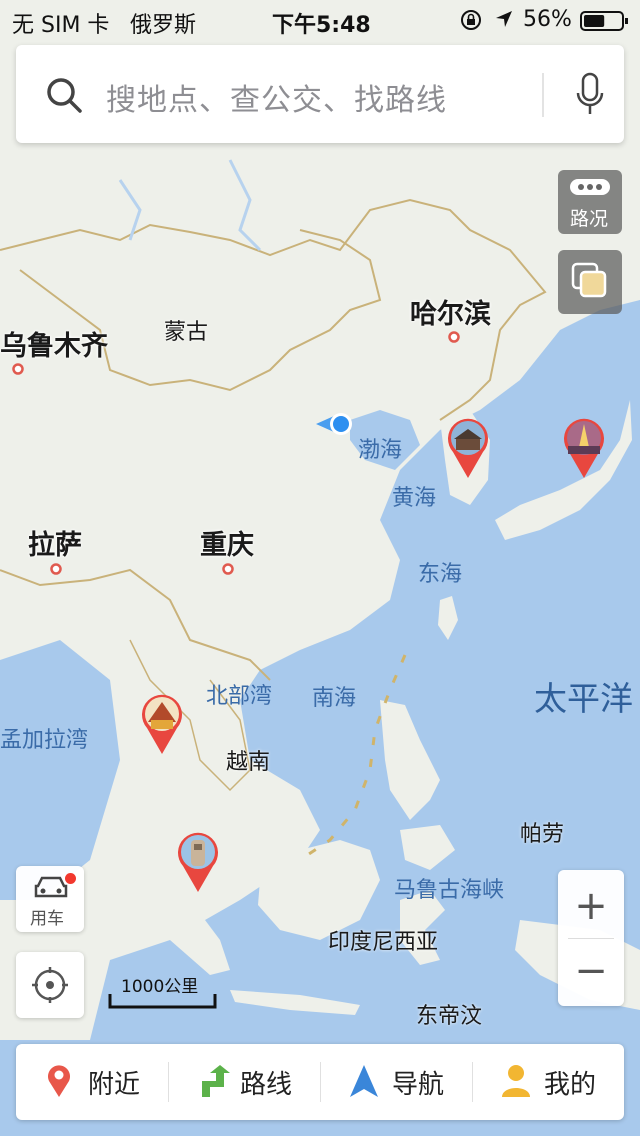 This screenshot has height=1136, width=640. Describe the element at coordinates (542, 834) in the screenshot. I see `country-label-palau: 帕劳` at that location.